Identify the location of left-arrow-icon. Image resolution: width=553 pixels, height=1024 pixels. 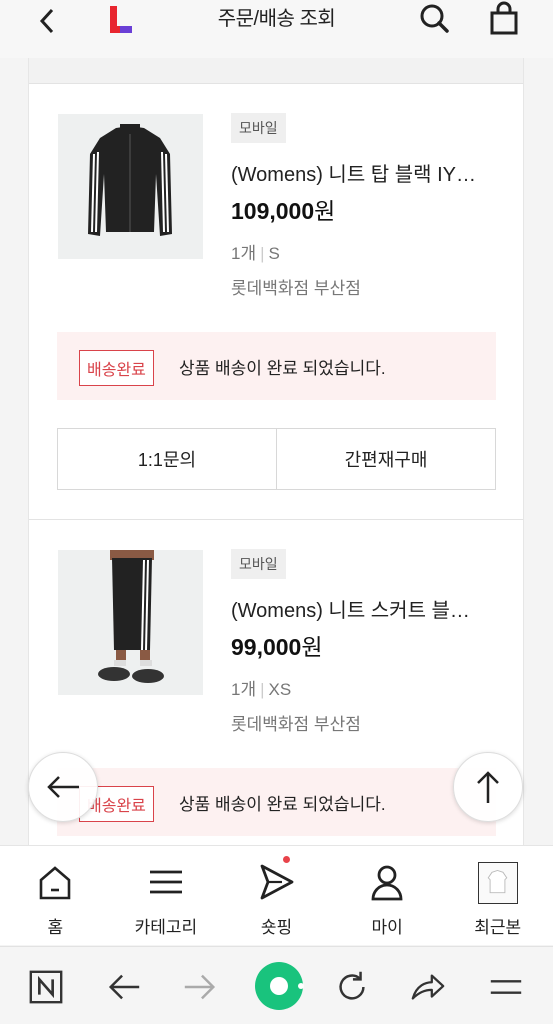
(63, 787).